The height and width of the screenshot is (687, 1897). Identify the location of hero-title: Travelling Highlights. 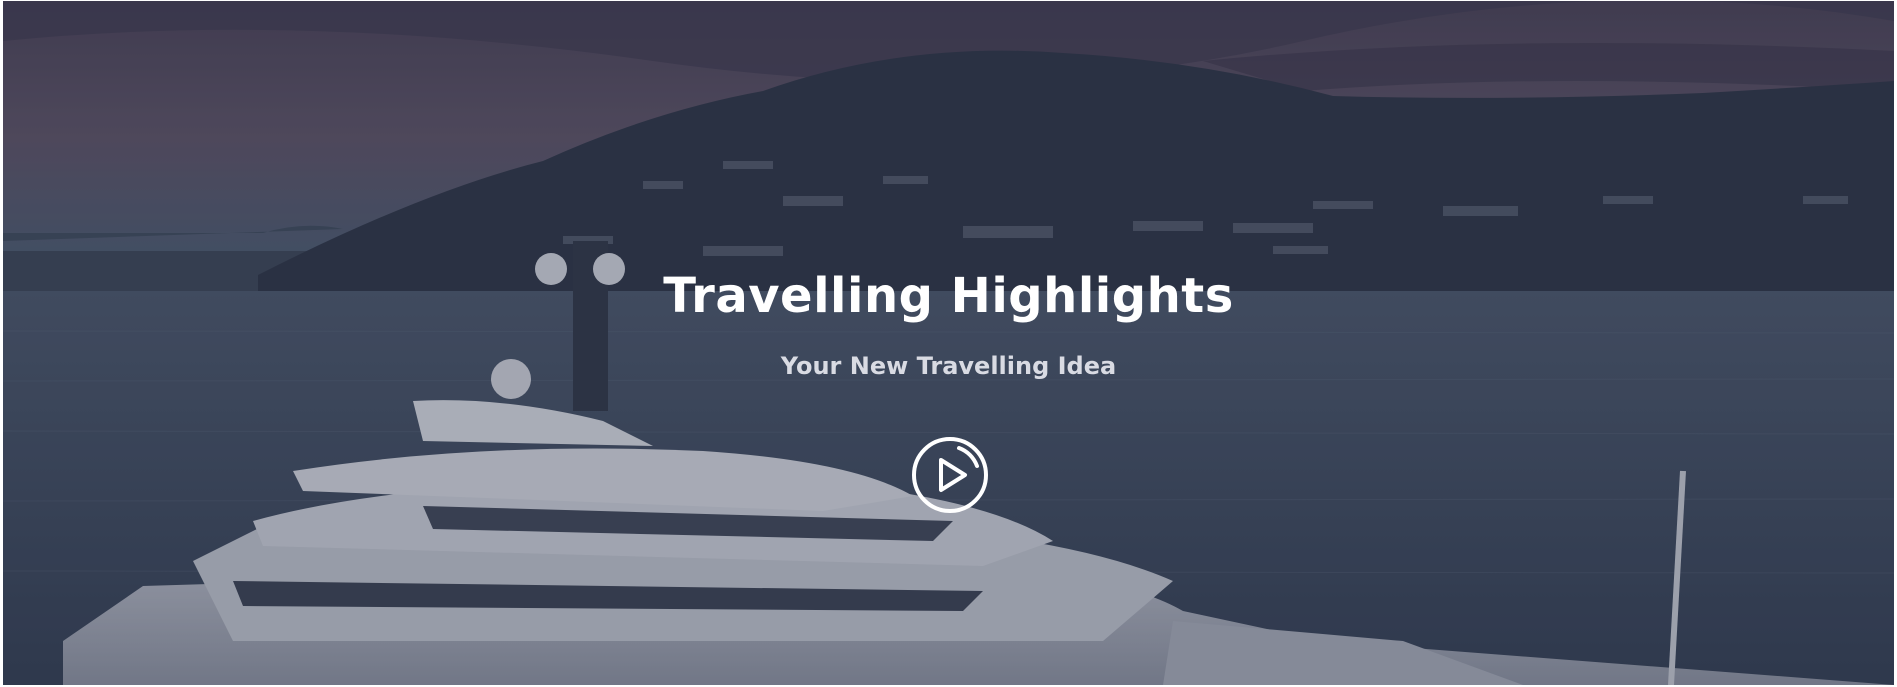
(948, 296).